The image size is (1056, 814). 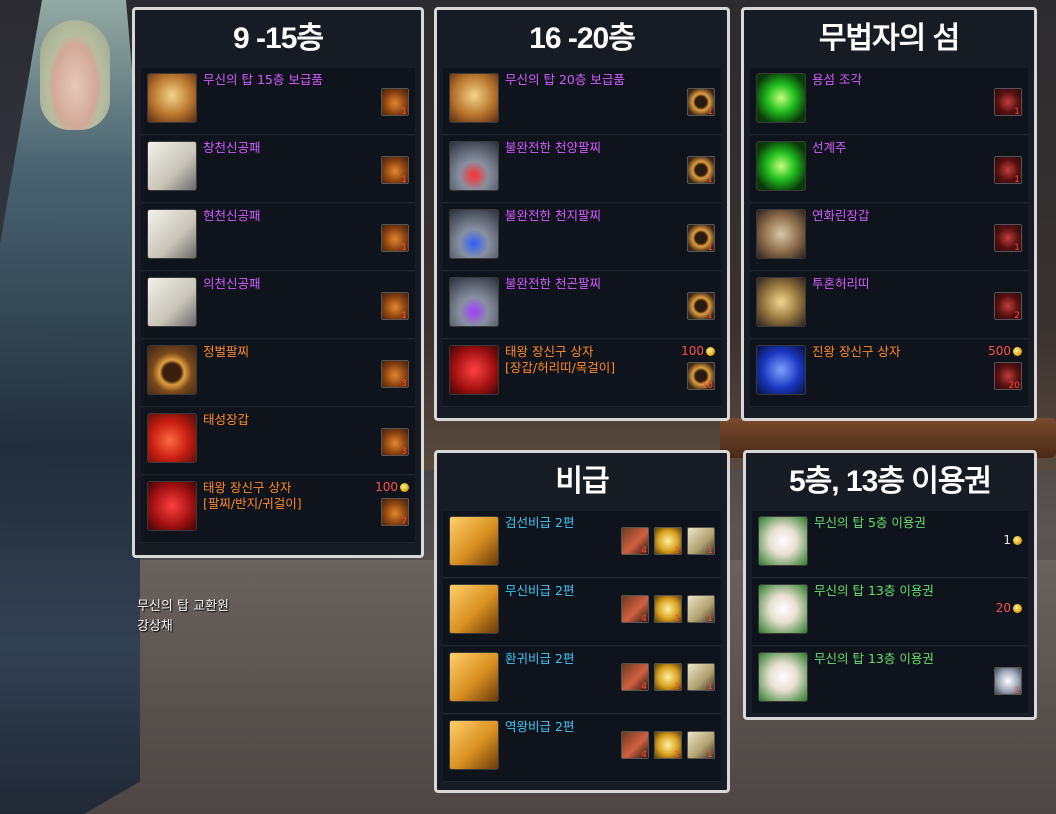 I want to click on shop-item-row: 무신의 탑 5층 이용권 1, so click(x=890, y=544).